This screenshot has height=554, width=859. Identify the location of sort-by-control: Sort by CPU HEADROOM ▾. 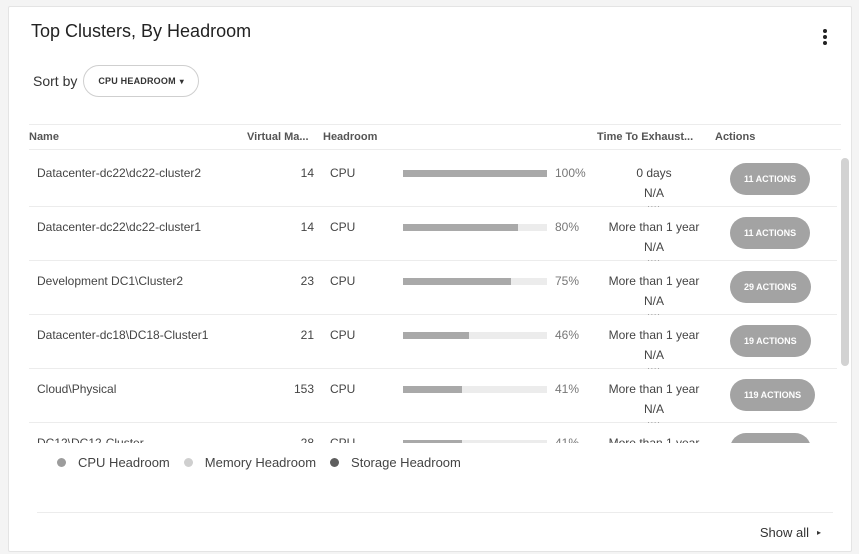
(116, 81).